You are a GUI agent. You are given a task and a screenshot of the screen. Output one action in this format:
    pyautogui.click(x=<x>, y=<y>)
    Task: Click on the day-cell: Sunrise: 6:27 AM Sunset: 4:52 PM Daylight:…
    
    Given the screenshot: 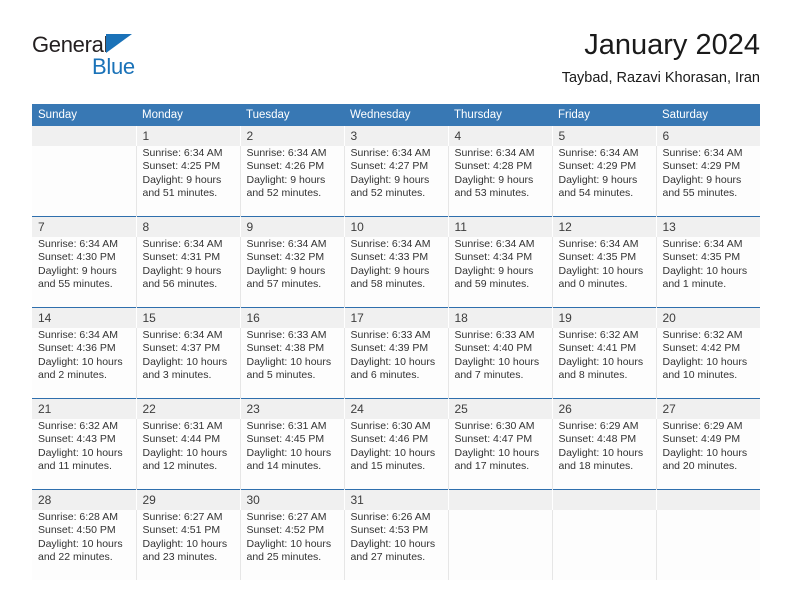 What is the action you would take?
    pyautogui.click(x=291, y=545)
    